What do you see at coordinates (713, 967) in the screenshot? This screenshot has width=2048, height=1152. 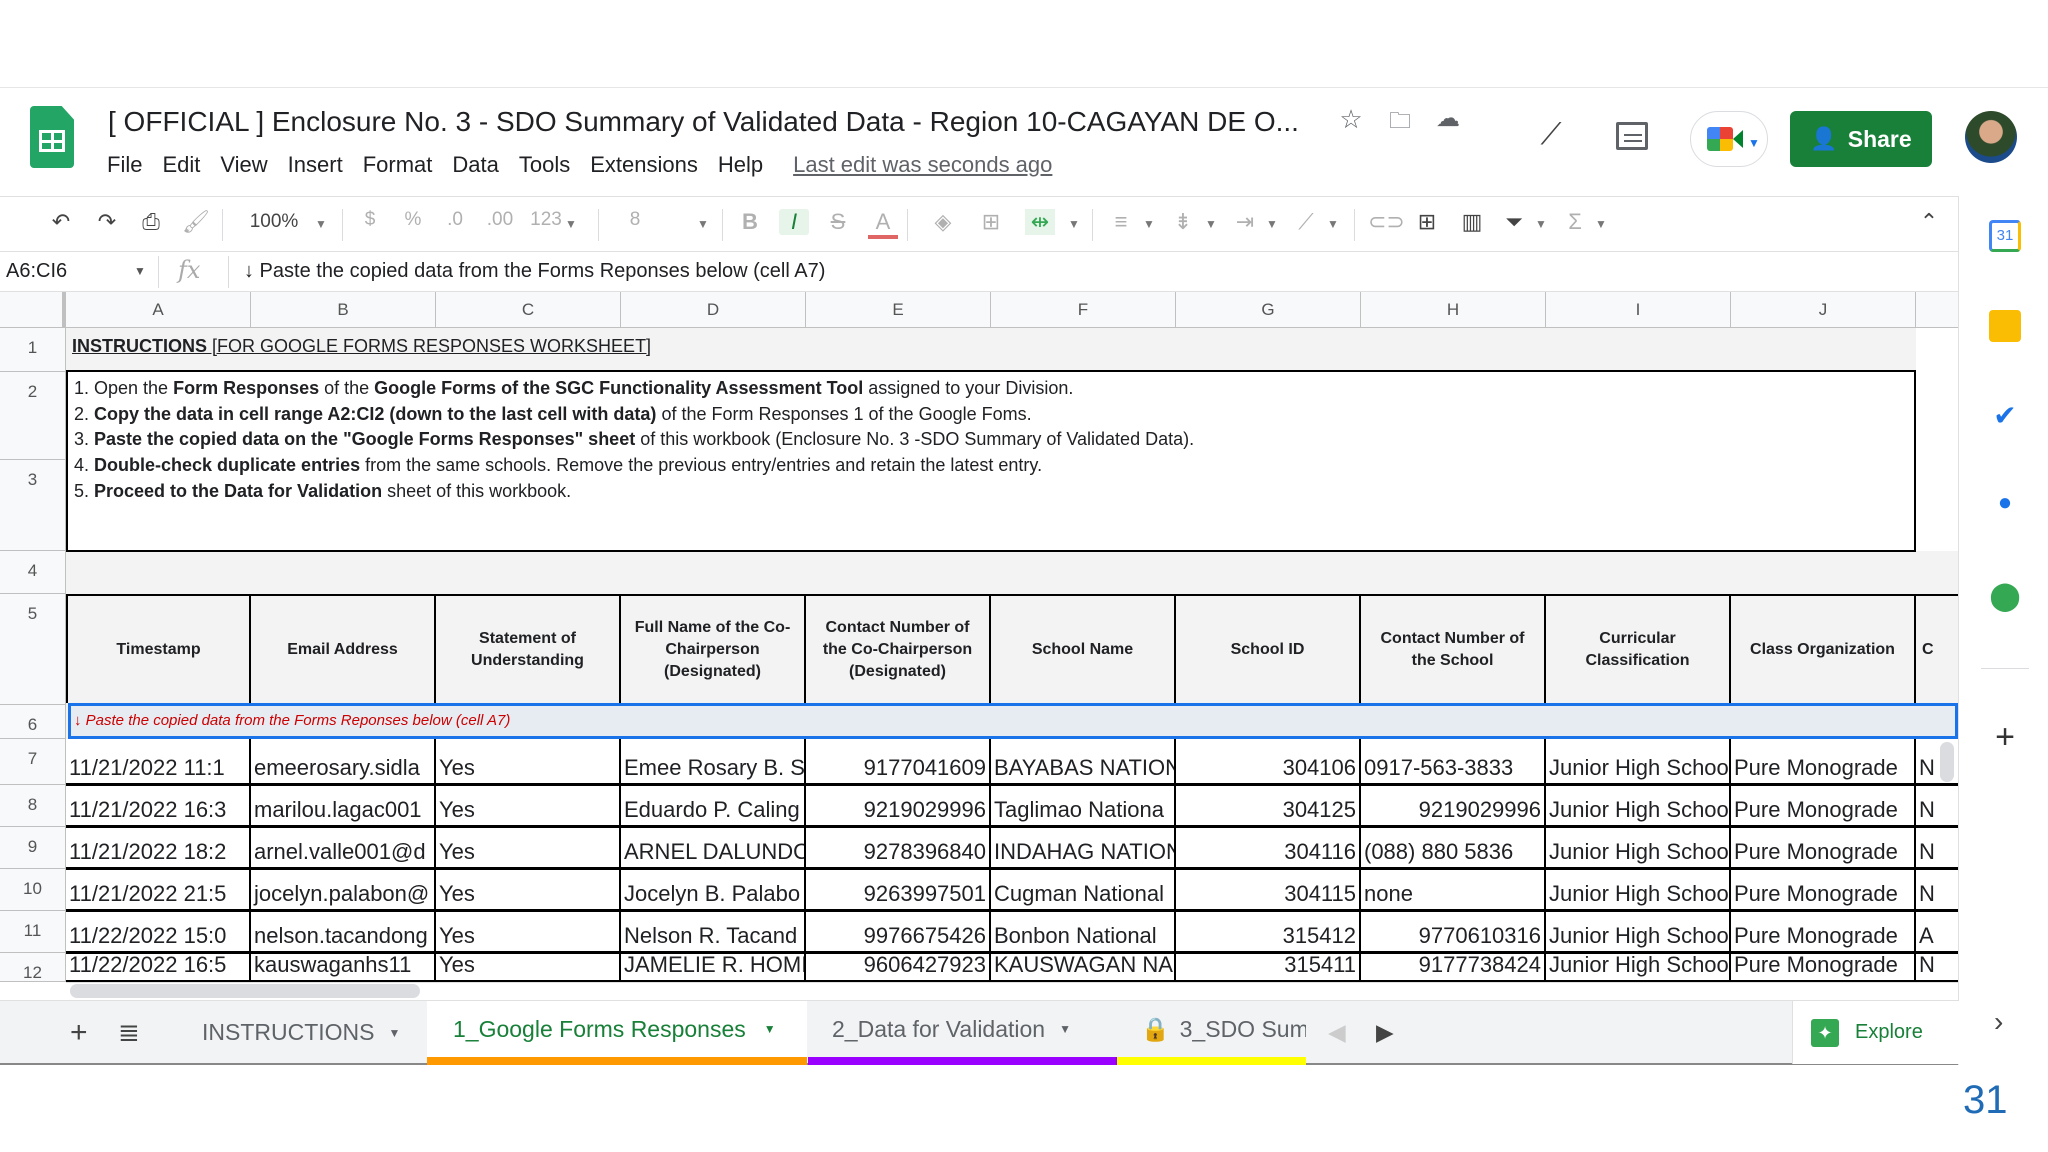 I see `table-cell: JAMELIE R. HOMI` at bounding box center [713, 967].